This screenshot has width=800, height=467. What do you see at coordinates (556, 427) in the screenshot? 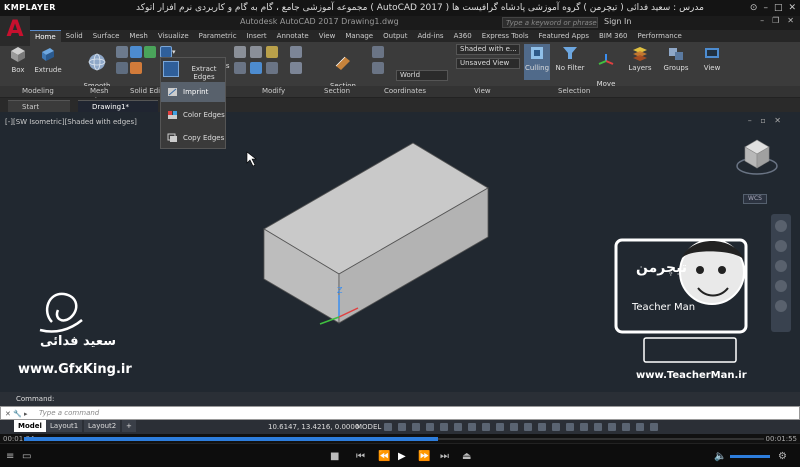
I see `workspace-icon` at bounding box center [556, 427].